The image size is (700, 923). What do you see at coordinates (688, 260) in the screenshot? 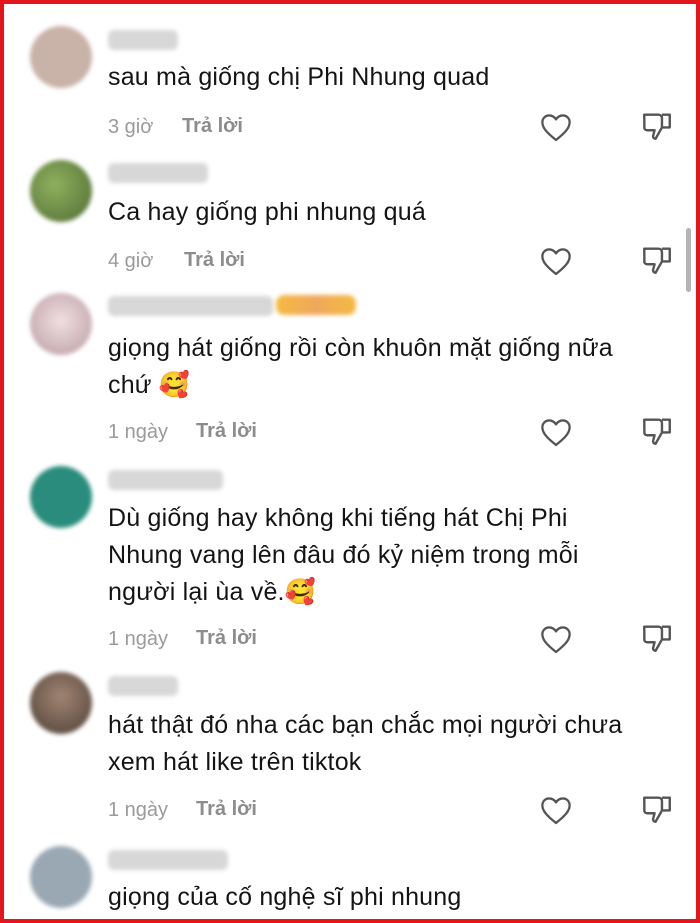
I see `scrollbar` at bounding box center [688, 260].